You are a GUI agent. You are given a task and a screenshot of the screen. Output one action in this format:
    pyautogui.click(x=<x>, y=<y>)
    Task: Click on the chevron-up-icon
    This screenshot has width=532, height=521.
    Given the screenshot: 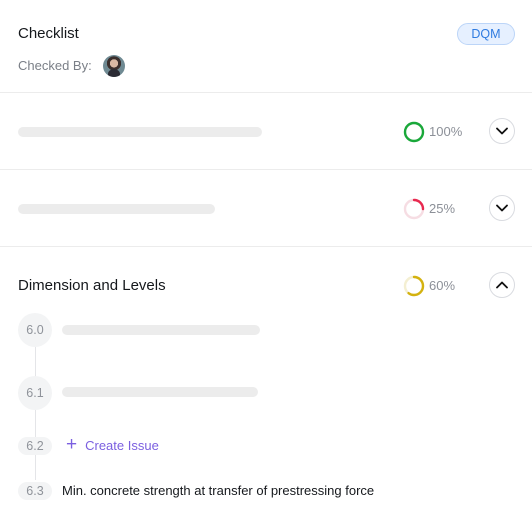 What is the action you would take?
    pyautogui.click(x=502, y=285)
    